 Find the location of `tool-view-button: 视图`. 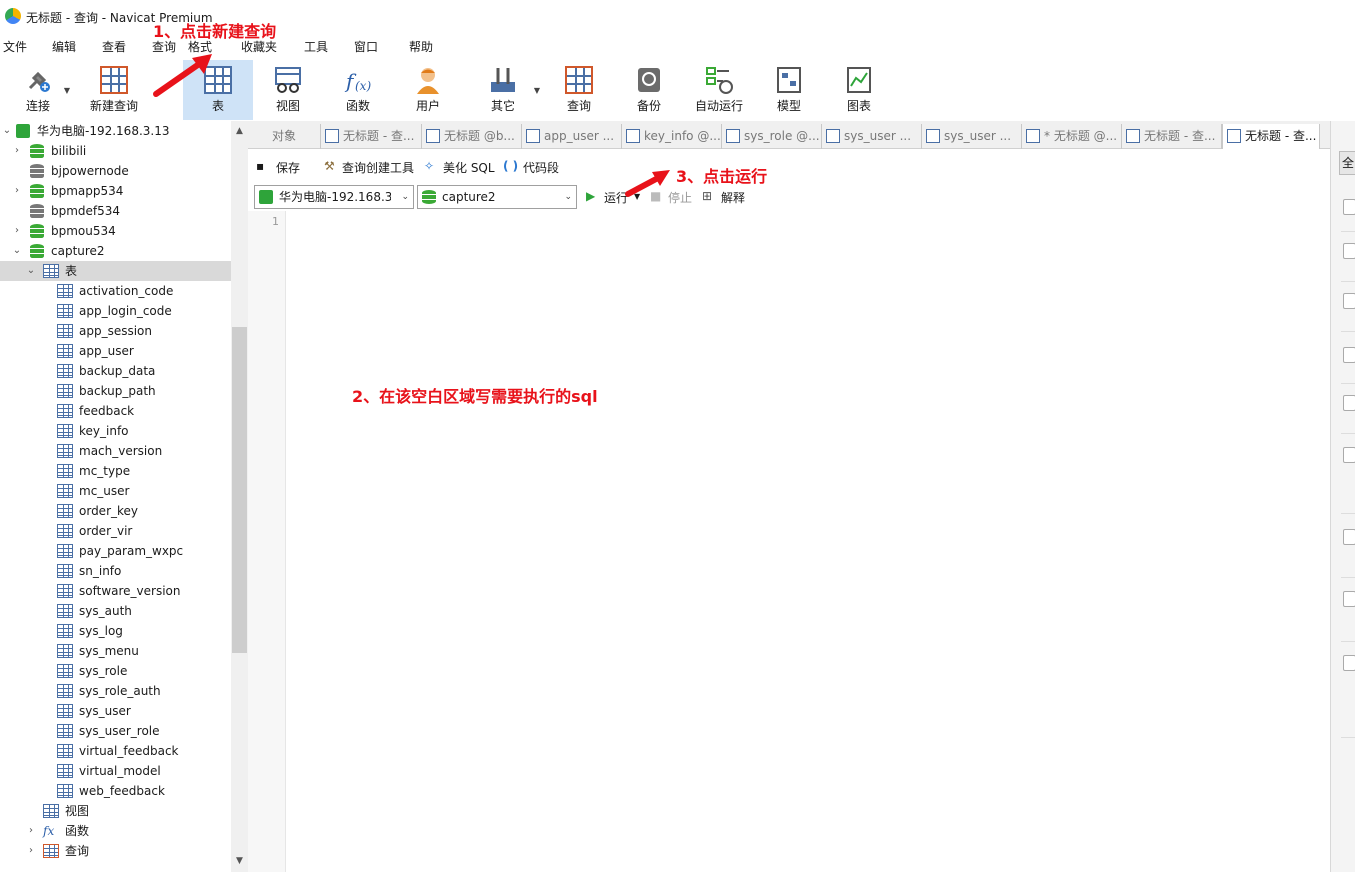

tool-view-button: 视图 is located at coordinates (288, 90).